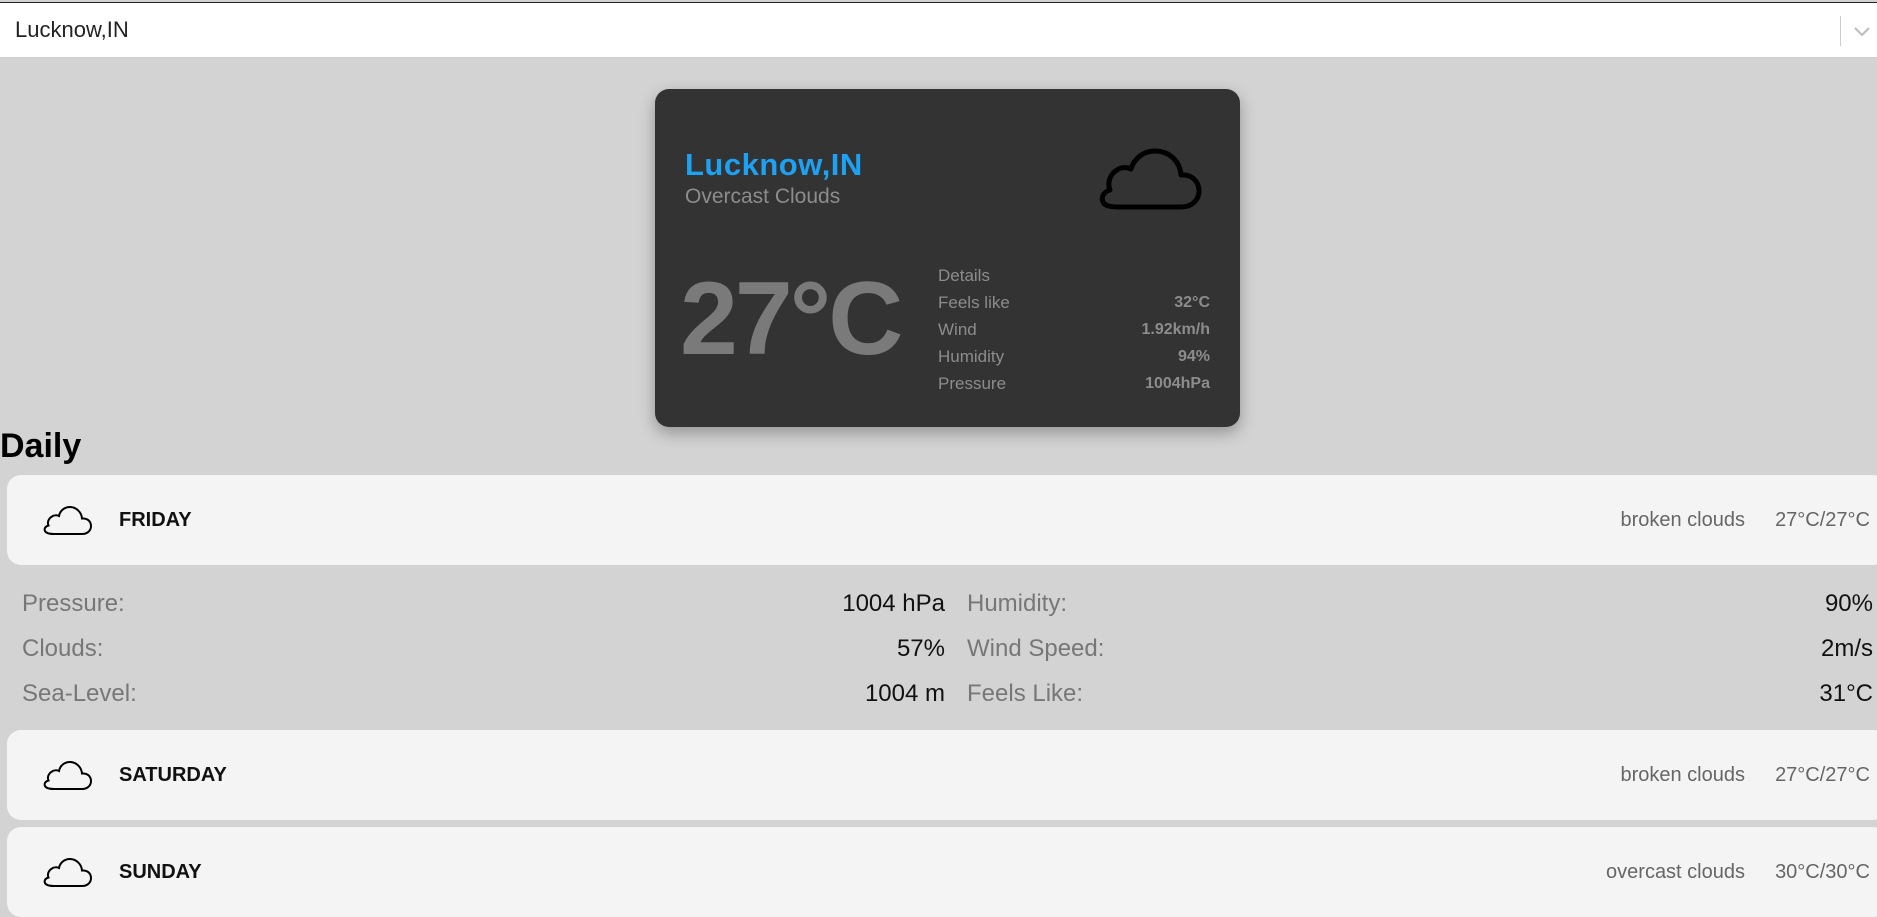 The image size is (1877, 917). Describe the element at coordinates (938, 30) in the screenshot. I see `city-select: Lucknow,IN` at that location.